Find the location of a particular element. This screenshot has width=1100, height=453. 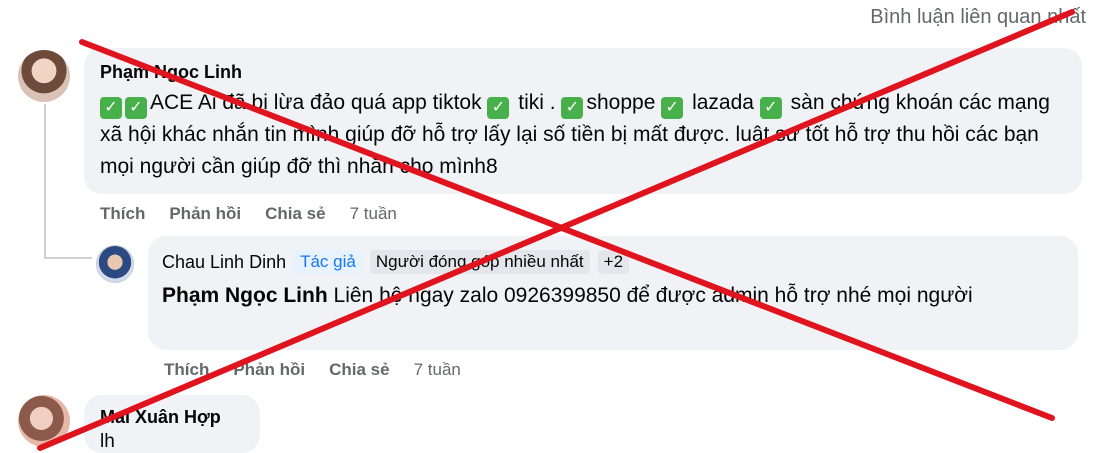

comment-text-part: ACE Ai đã bị lừa đảo quá app tiktok is located at coordinates (316, 102).